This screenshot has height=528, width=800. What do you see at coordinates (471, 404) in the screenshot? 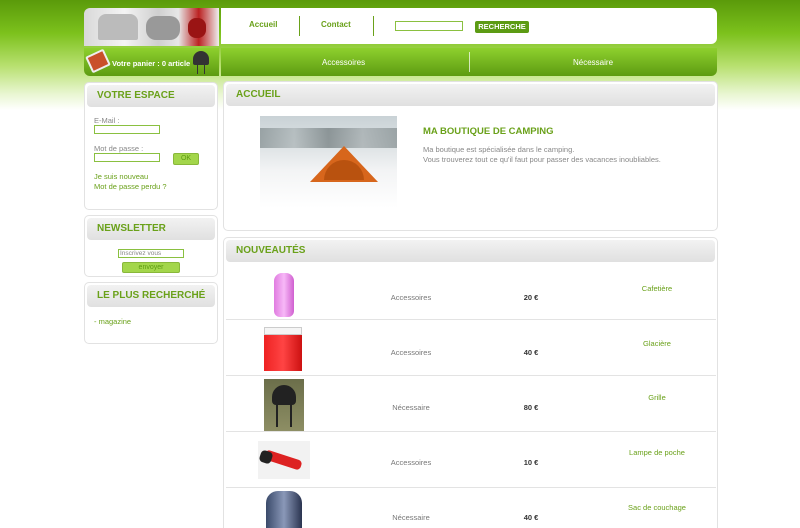
I see `product-row: Nécessaire 80 € Grille` at bounding box center [471, 404].